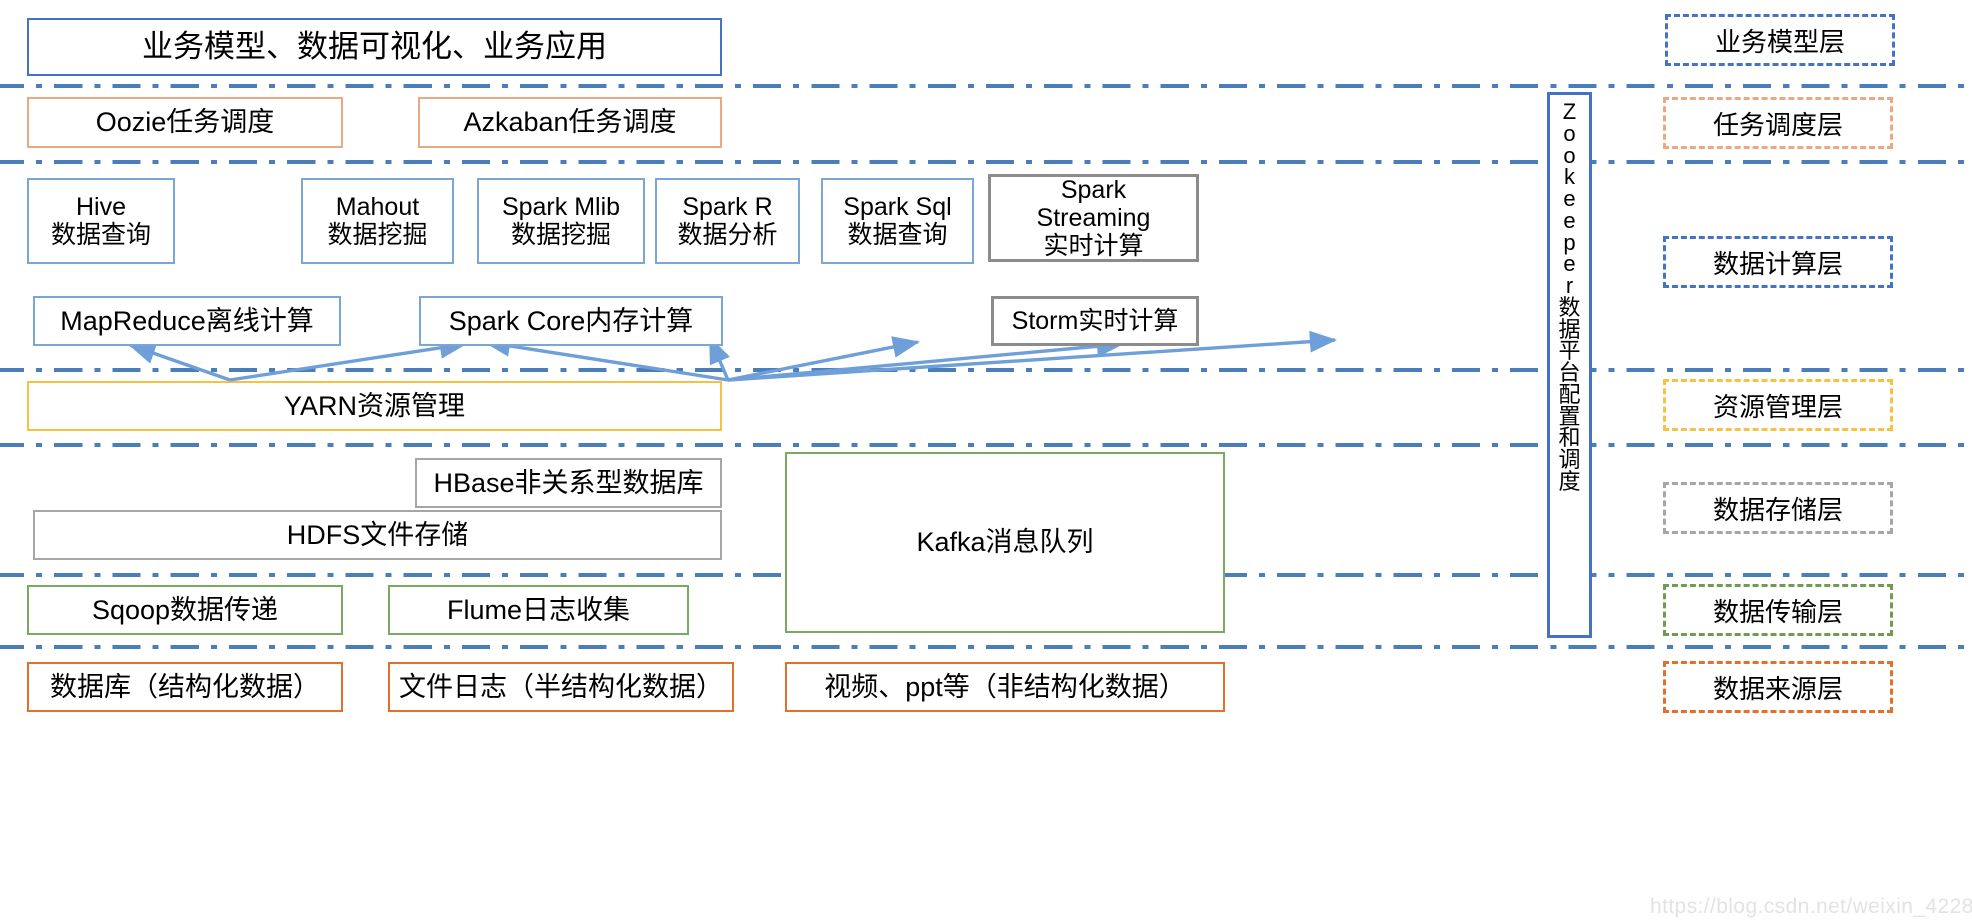  What do you see at coordinates (897, 207) in the screenshot?
I see `box-label-line1: Spark Sql` at bounding box center [897, 207].